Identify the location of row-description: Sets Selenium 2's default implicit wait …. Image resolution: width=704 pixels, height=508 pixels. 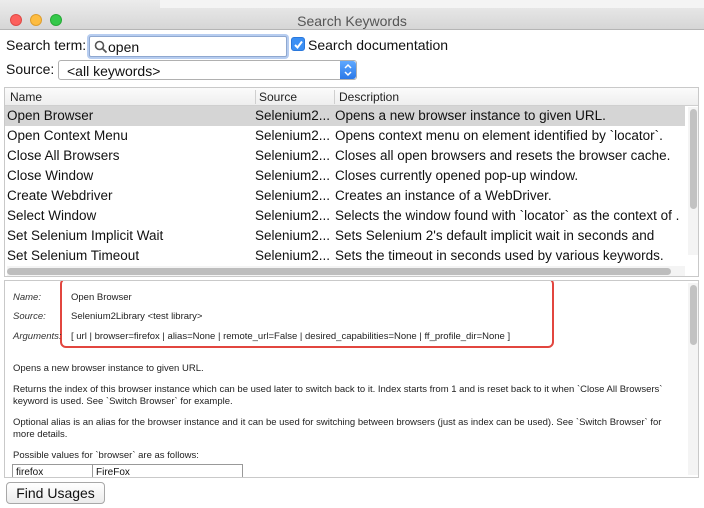
(495, 235).